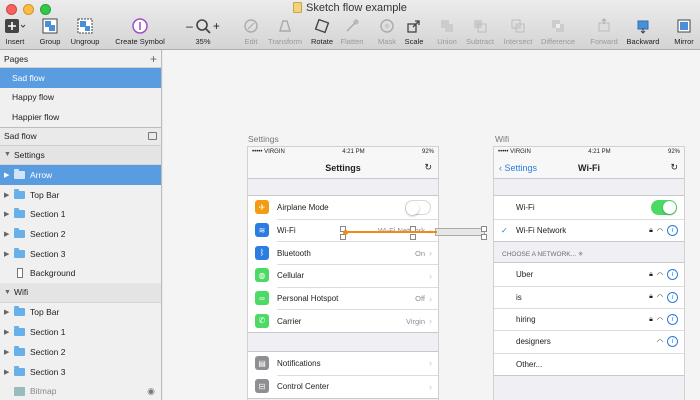 Image resolution: width=700 pixels, height=400 pixels. I want to click on back-button: ‹ Settings, so click(518, 168).